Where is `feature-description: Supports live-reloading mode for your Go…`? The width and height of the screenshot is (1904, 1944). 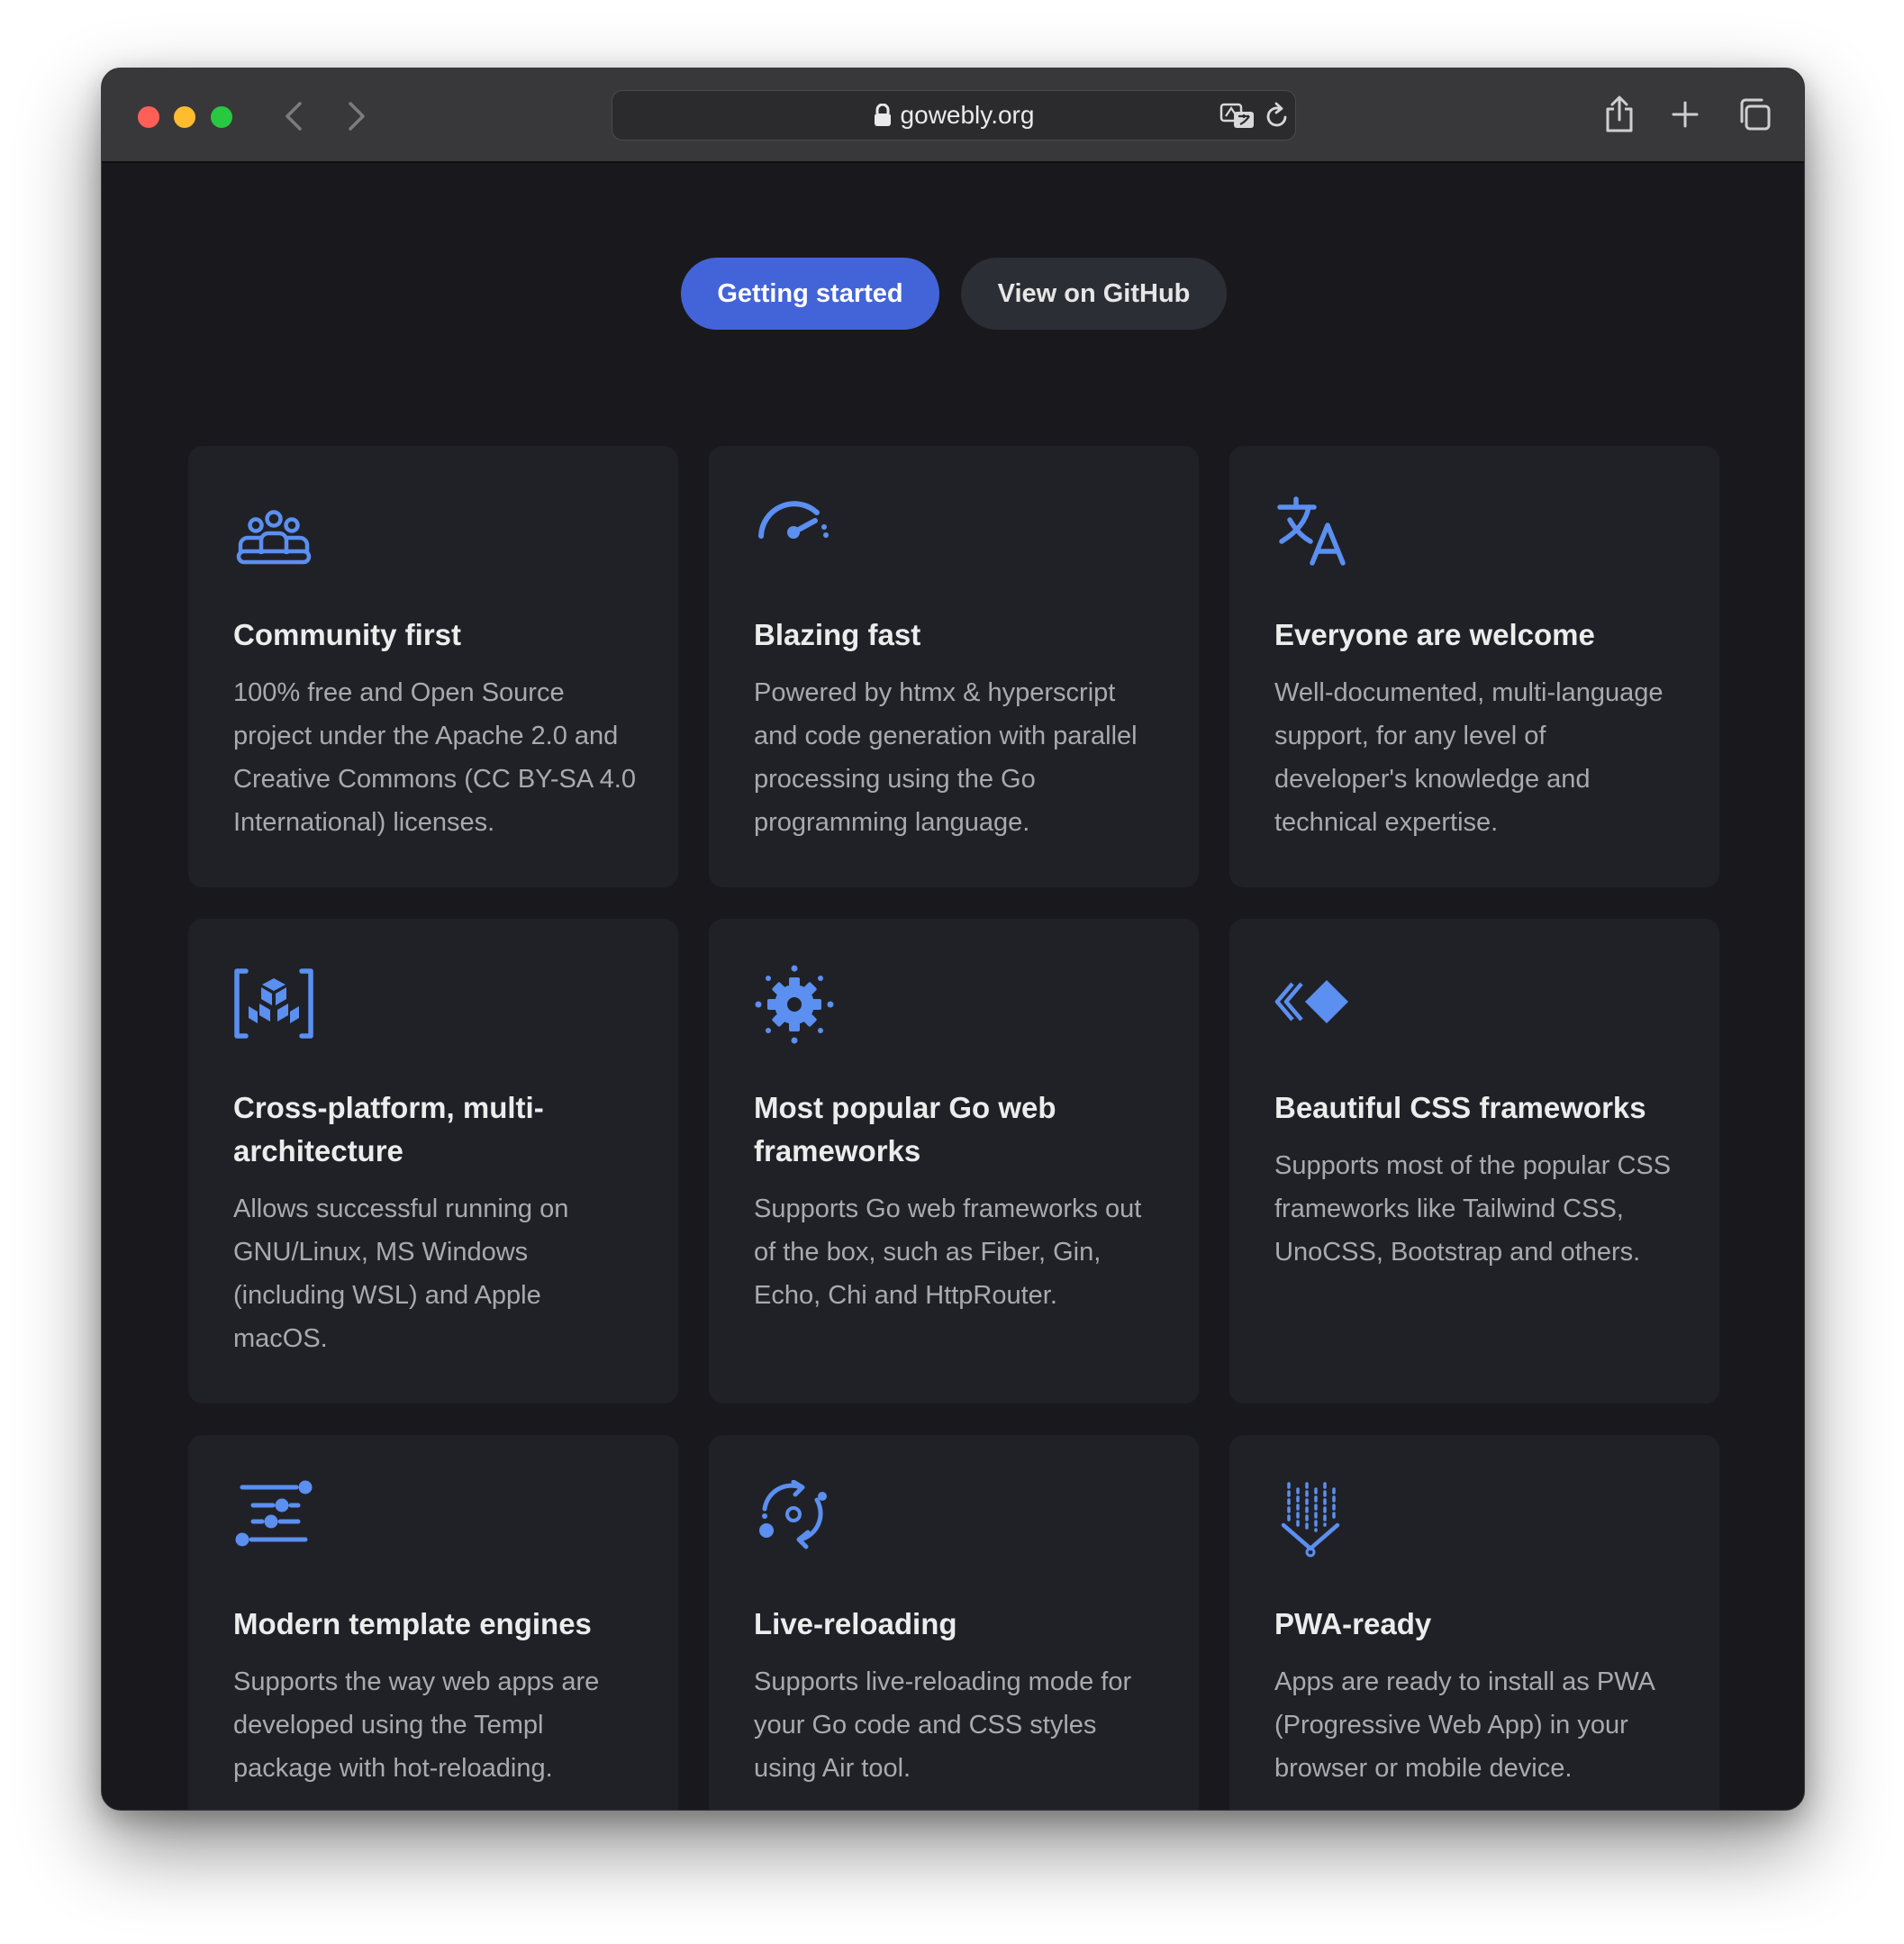 feature-description: Supports live-reloading mode for your Go… is located at coordinates (943, 1725).